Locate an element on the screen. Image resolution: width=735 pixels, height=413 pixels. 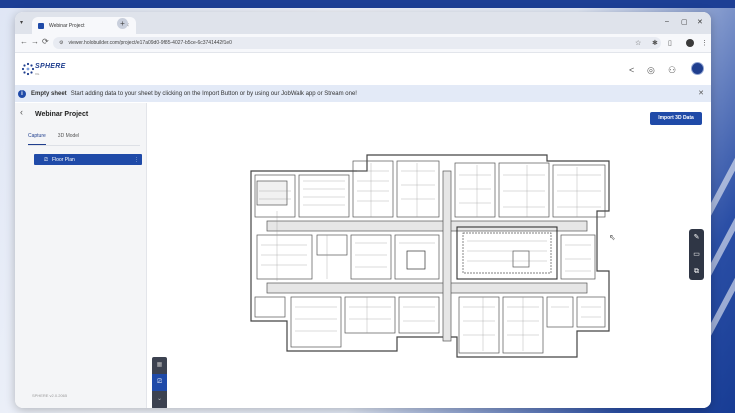
info-icon: i is located at coordinates (22, 93).